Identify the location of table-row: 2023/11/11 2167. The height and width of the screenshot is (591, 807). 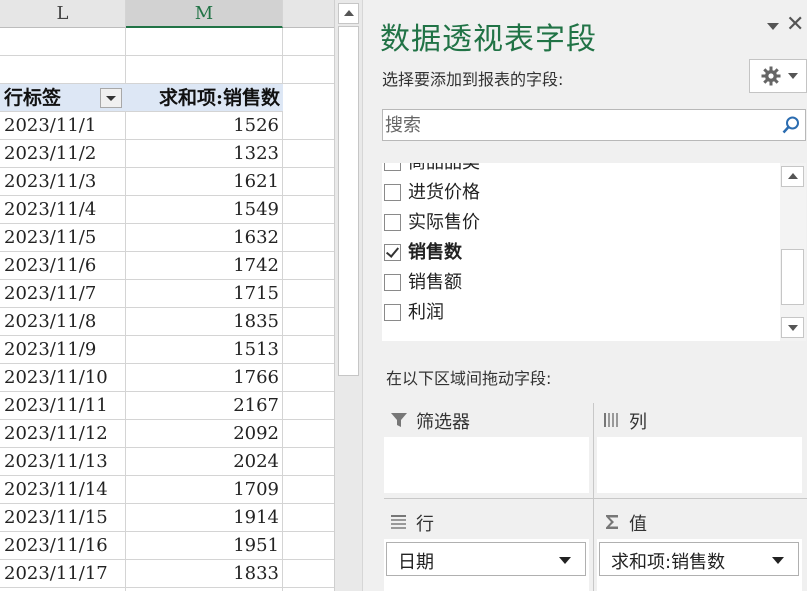
(167, 406).